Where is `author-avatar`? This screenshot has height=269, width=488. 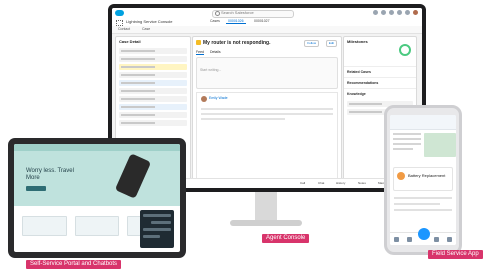 author-avatar is located at coordinates (204, 99).